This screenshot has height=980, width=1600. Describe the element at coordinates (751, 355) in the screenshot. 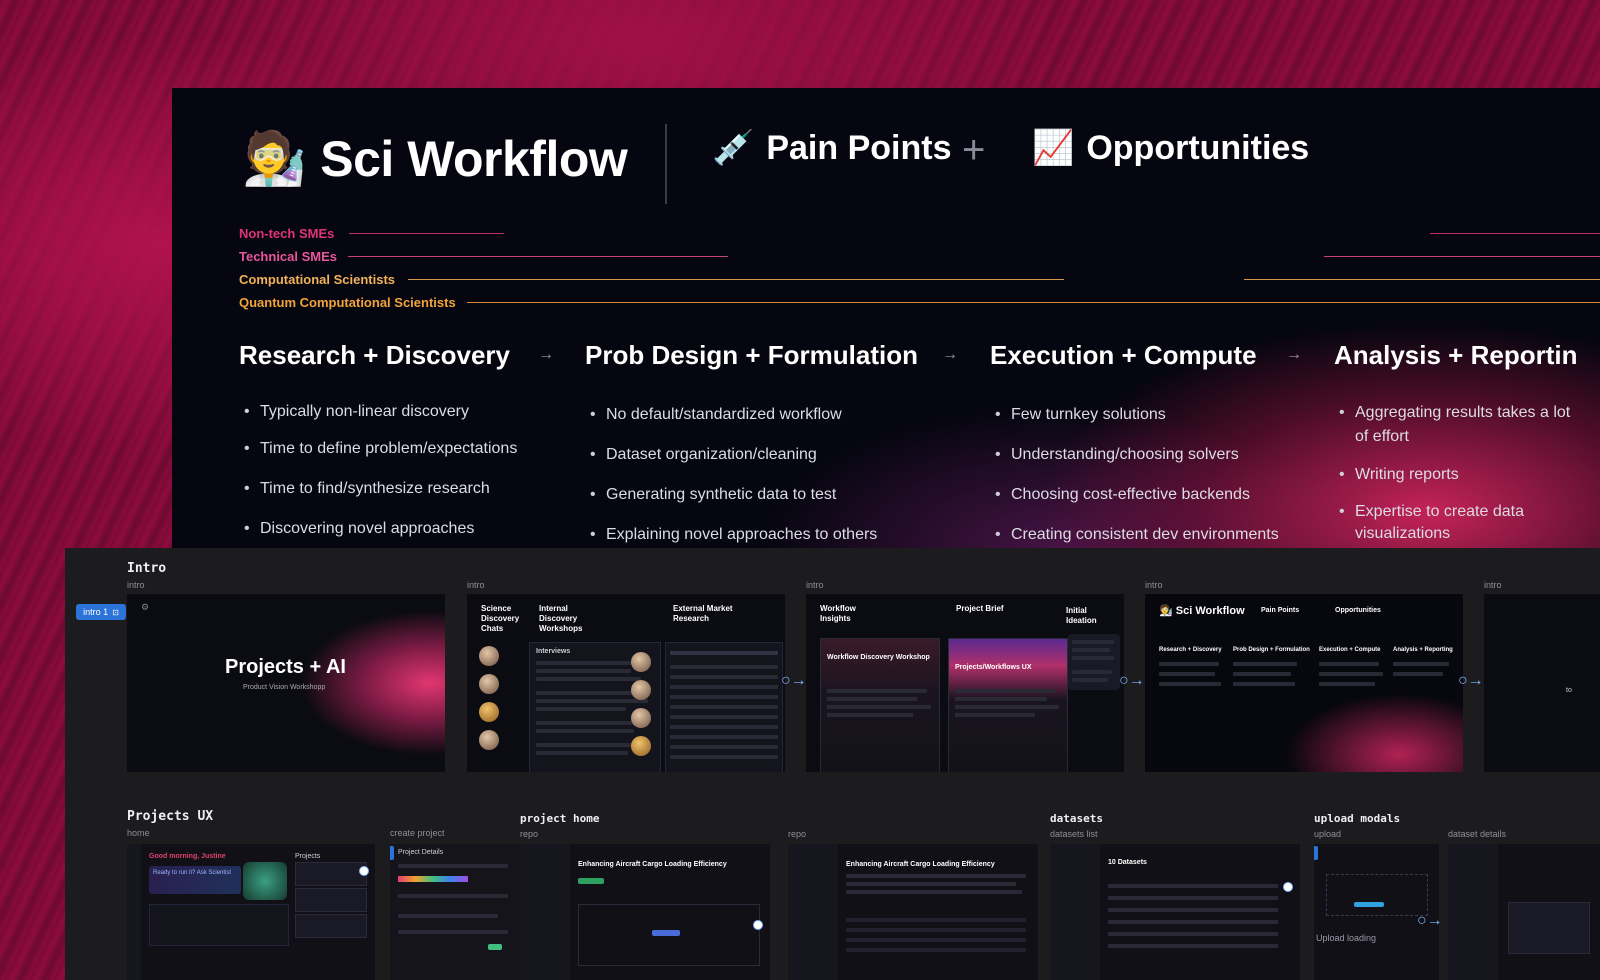

I see `stage-title-prob-design: Prob Design + Formulation` at that location.